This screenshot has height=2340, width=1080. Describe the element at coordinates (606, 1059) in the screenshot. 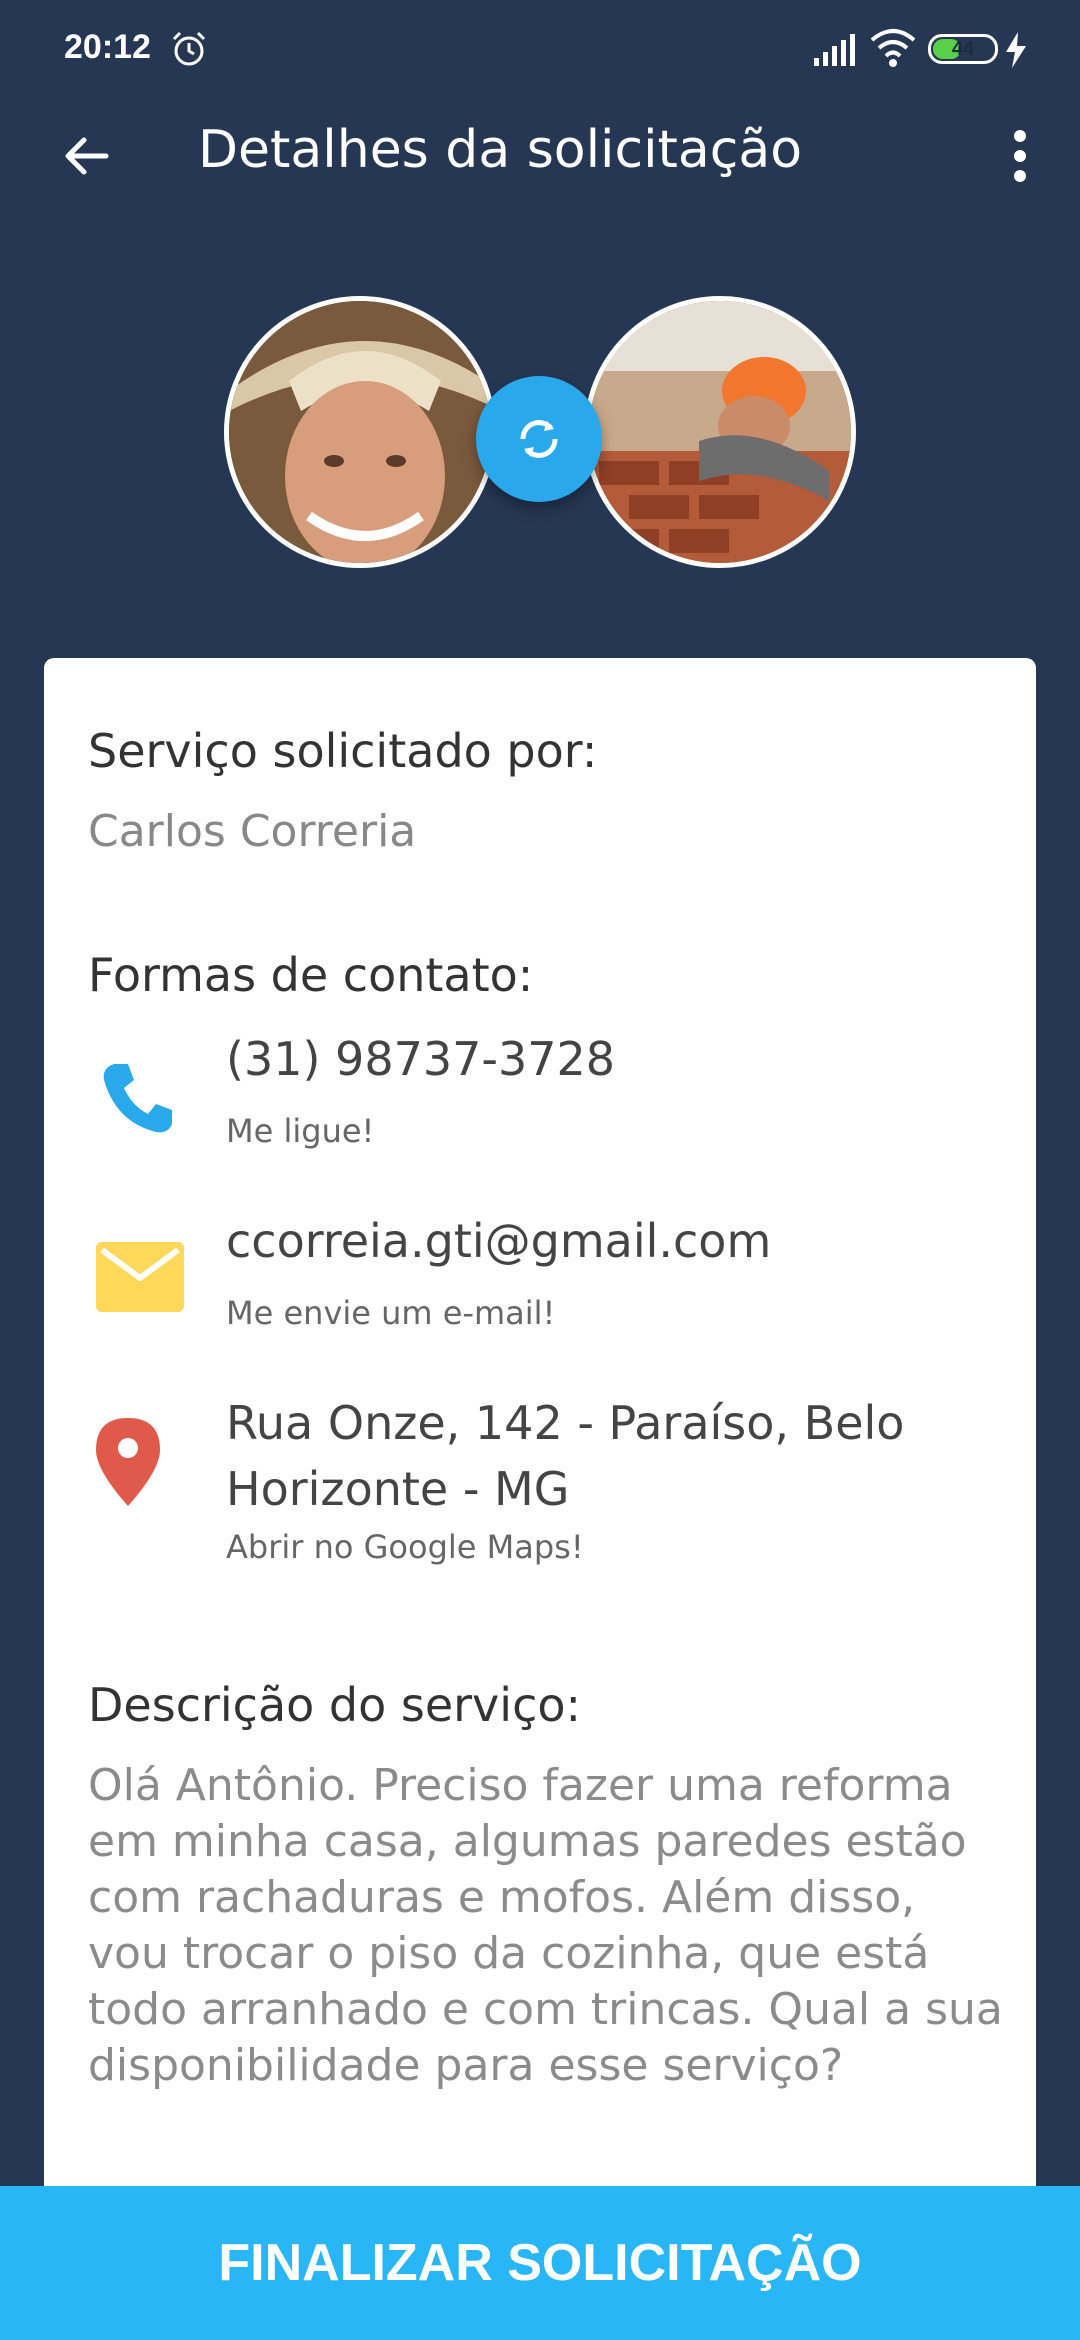

I see `phone-number: (31) 98737-3728` at that location.